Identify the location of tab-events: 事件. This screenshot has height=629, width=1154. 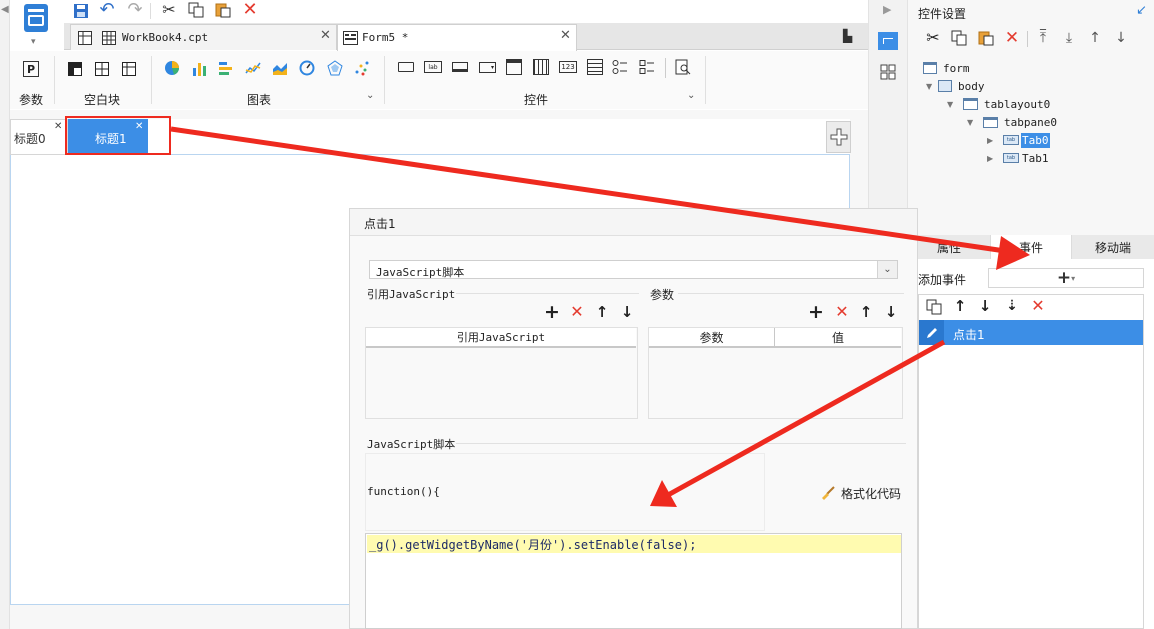
(1031, 247).